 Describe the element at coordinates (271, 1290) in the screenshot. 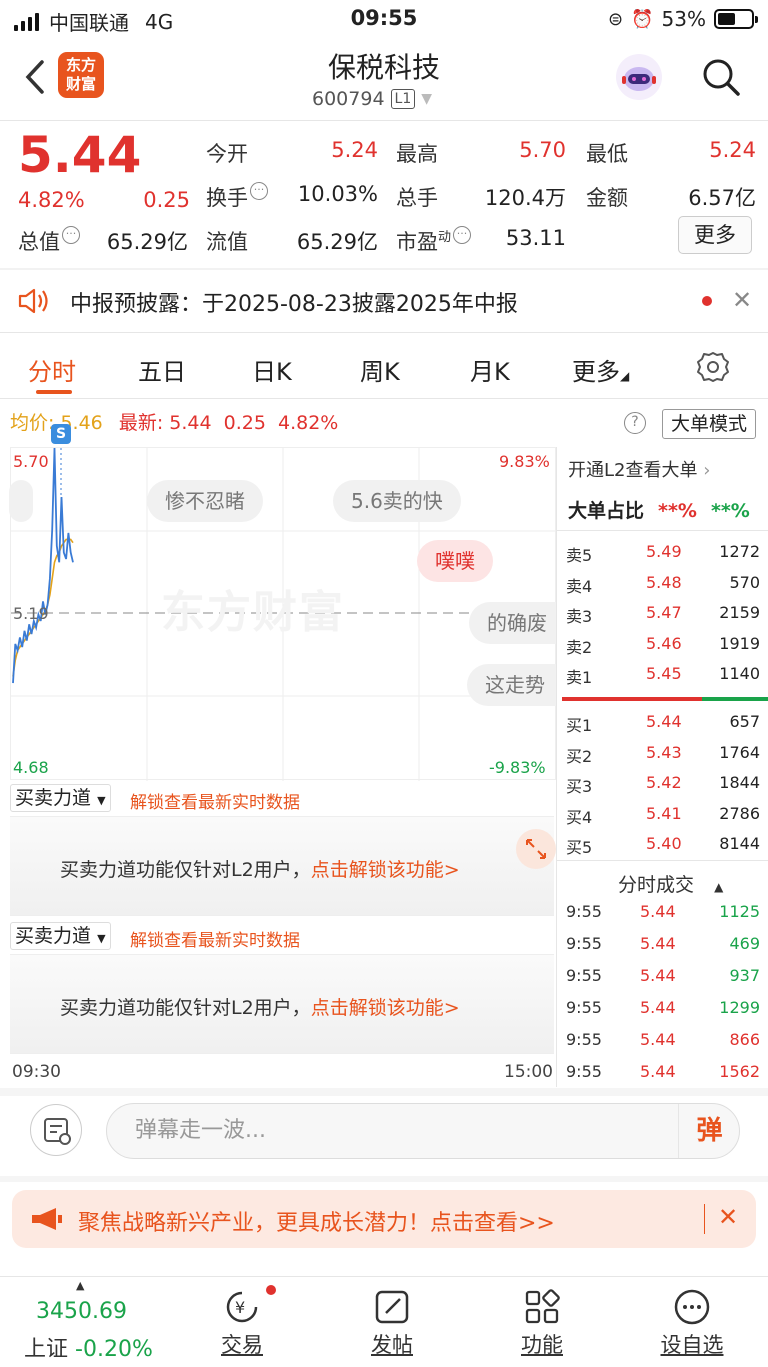

I see `notification-dot` at that location.